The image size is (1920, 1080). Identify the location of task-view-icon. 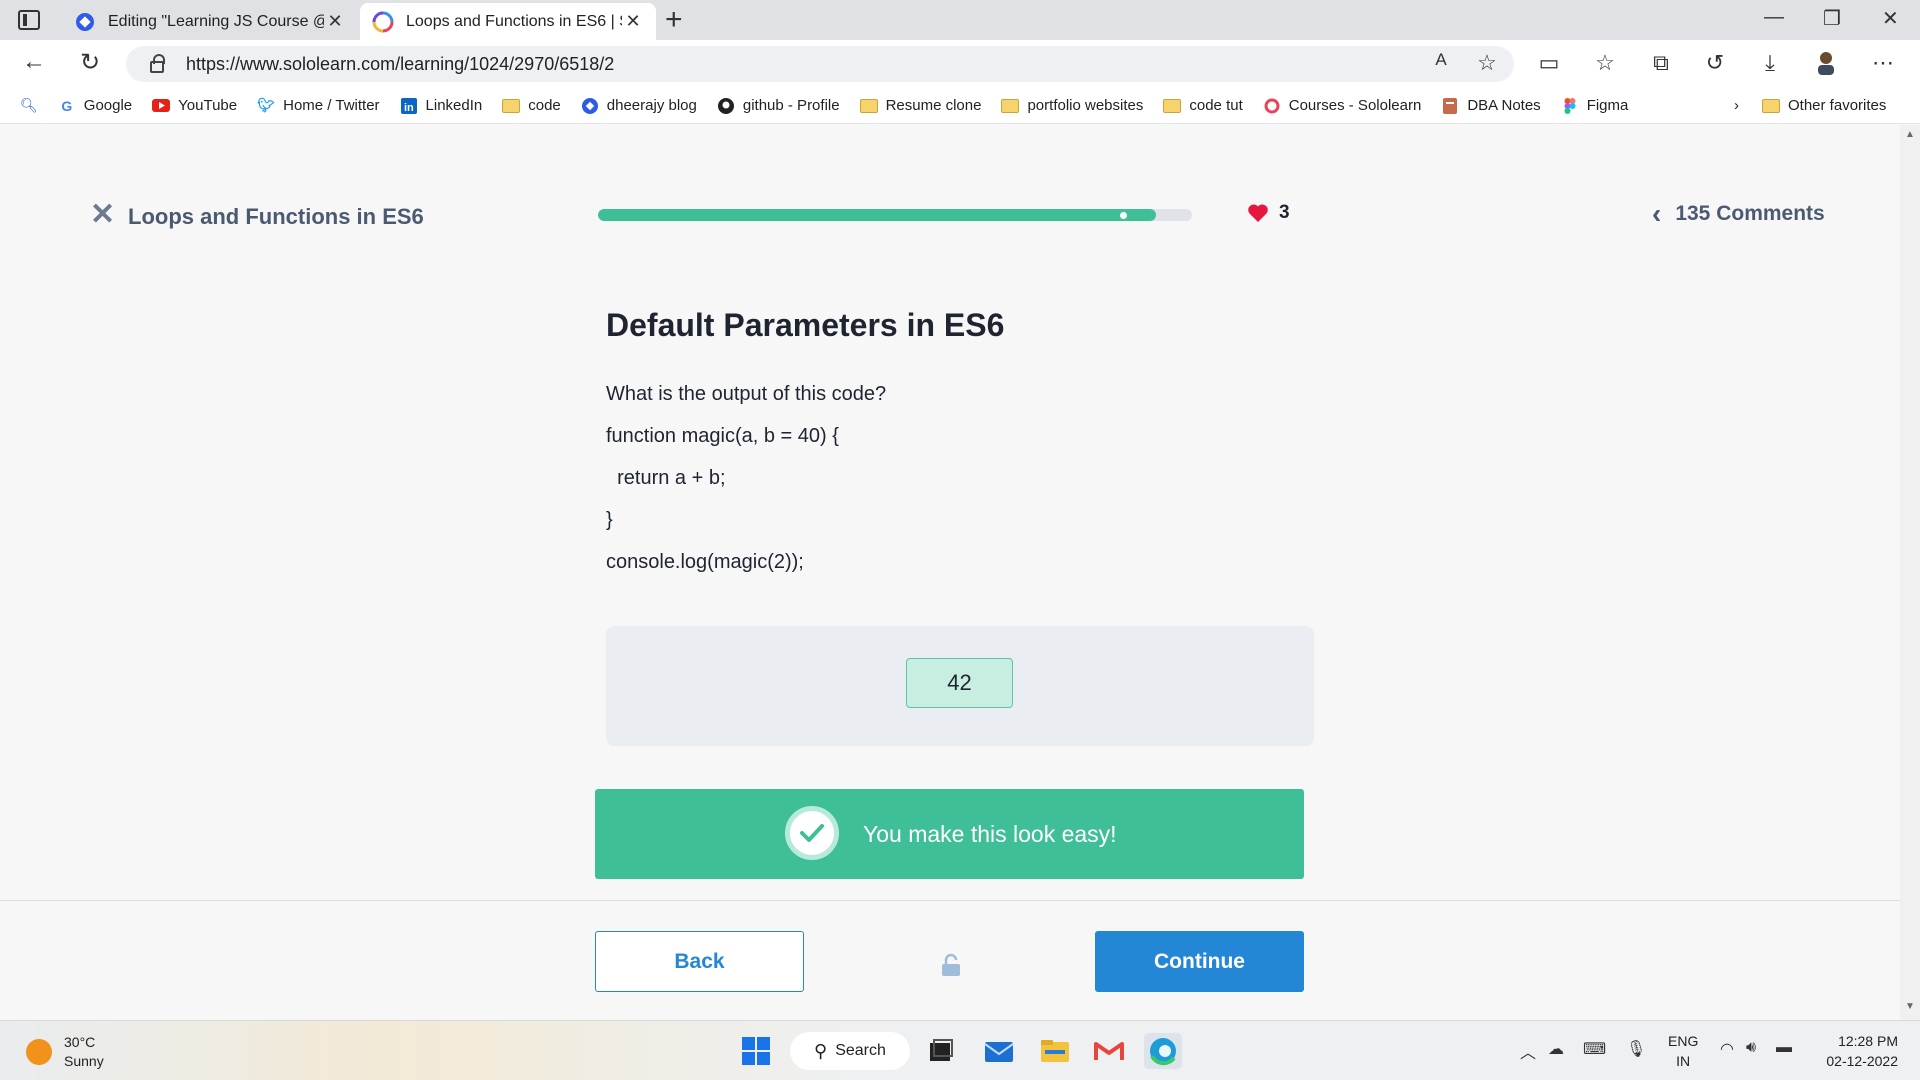
(941, 1051).